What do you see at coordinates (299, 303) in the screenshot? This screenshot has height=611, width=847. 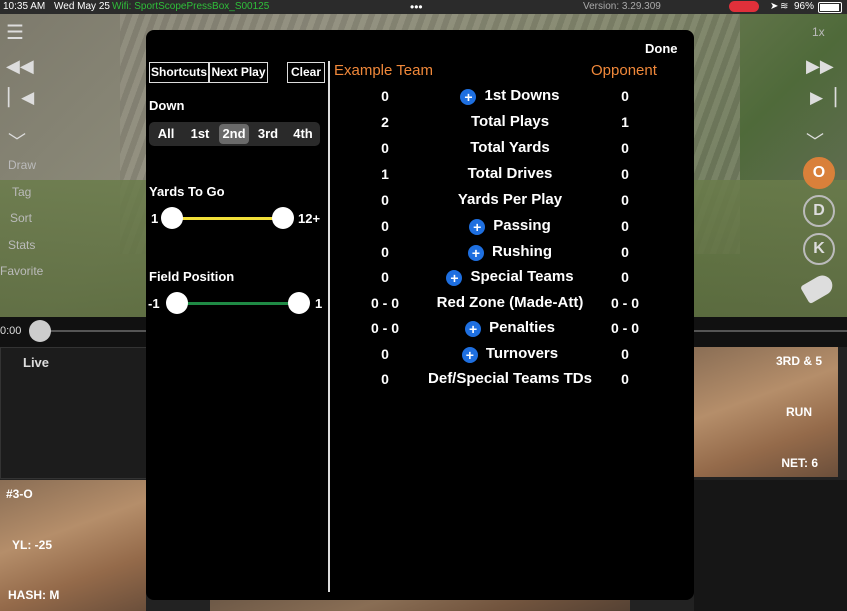 I see `fp-max-handle` at bounding box center [299, 303].